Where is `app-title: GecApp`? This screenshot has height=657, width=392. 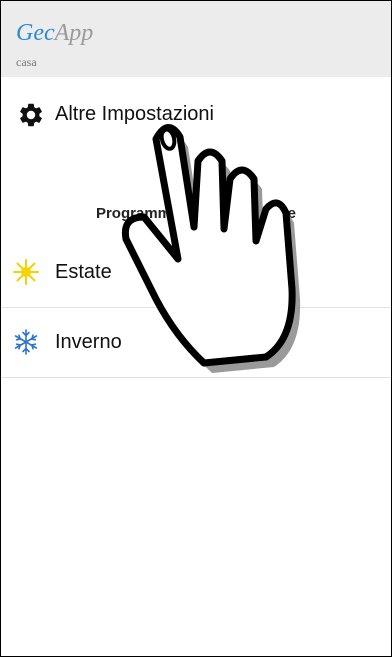
app-title: GecApp is located at coordinates (54, 33).